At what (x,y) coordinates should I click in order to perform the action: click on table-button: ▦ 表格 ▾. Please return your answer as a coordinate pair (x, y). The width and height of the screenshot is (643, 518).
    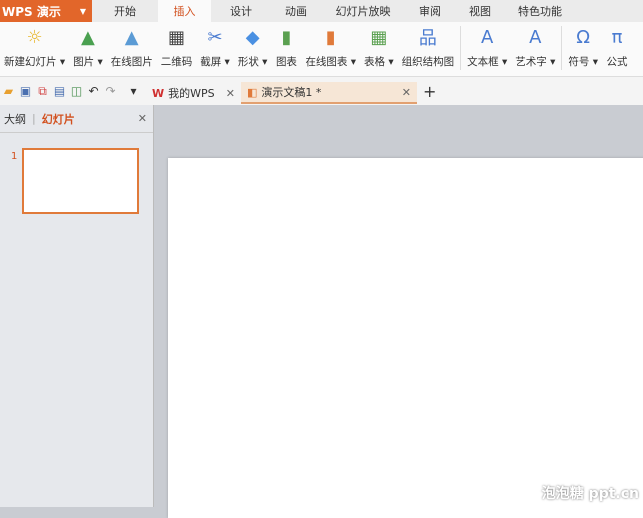
    Looking at the image, I should click on (379, 47).